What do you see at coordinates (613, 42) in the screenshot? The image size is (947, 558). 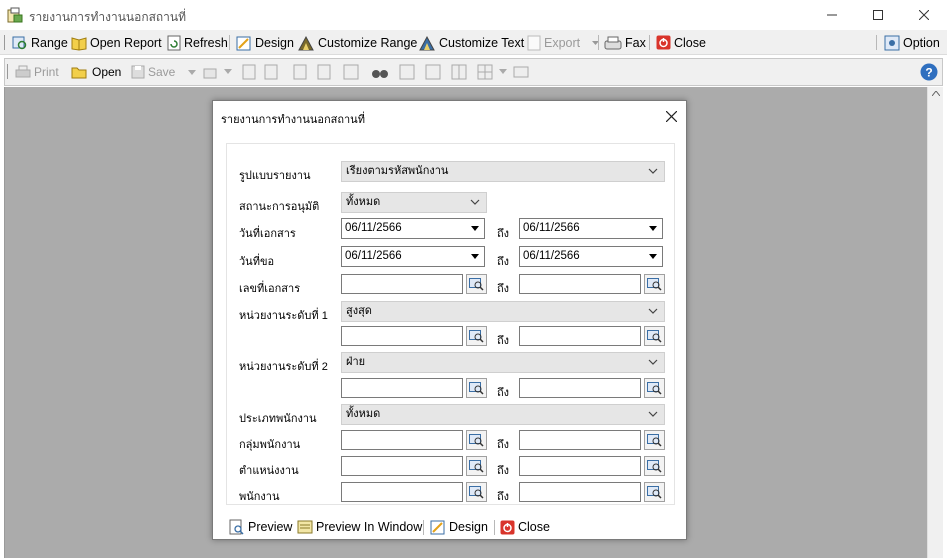 I see `fax-icon` at bounding box center [613, 42].